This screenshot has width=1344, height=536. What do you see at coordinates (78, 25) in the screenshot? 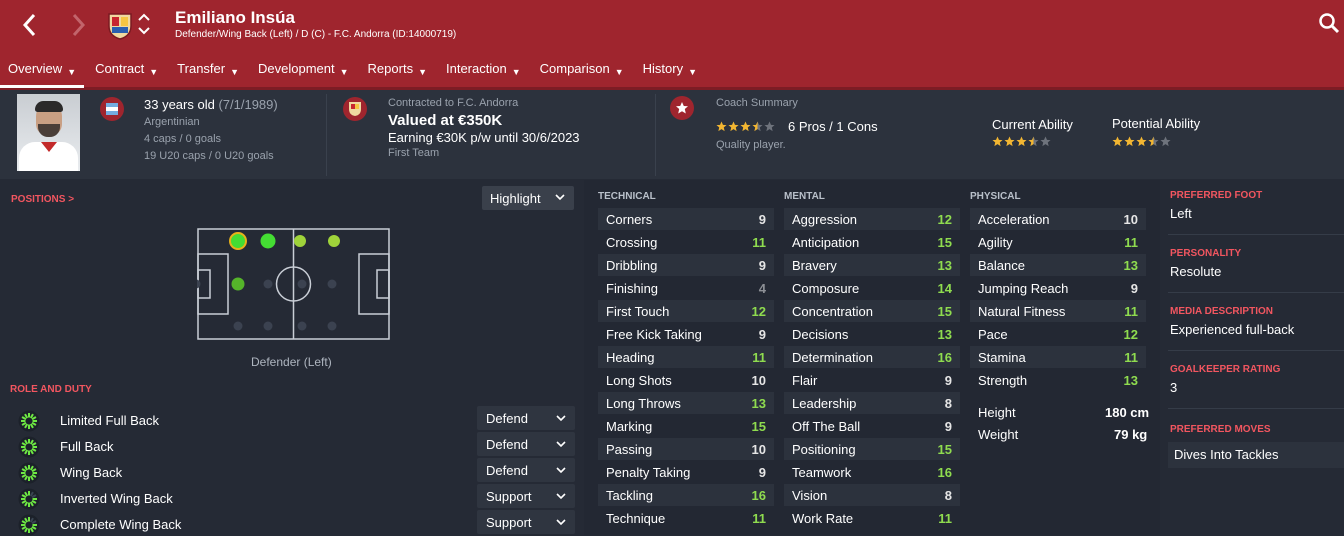
I see `forward-arrow-icon` at bounding box center [78, 25].